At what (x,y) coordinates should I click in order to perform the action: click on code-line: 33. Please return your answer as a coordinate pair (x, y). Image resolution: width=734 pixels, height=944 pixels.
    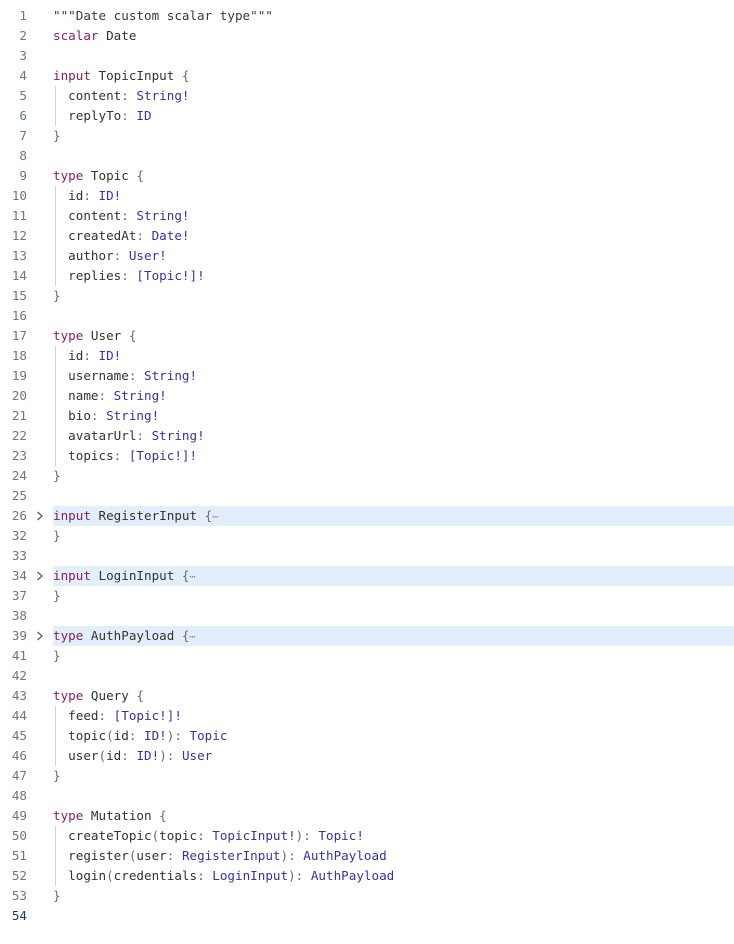
    Looking at the image, I should click on (367, 556).